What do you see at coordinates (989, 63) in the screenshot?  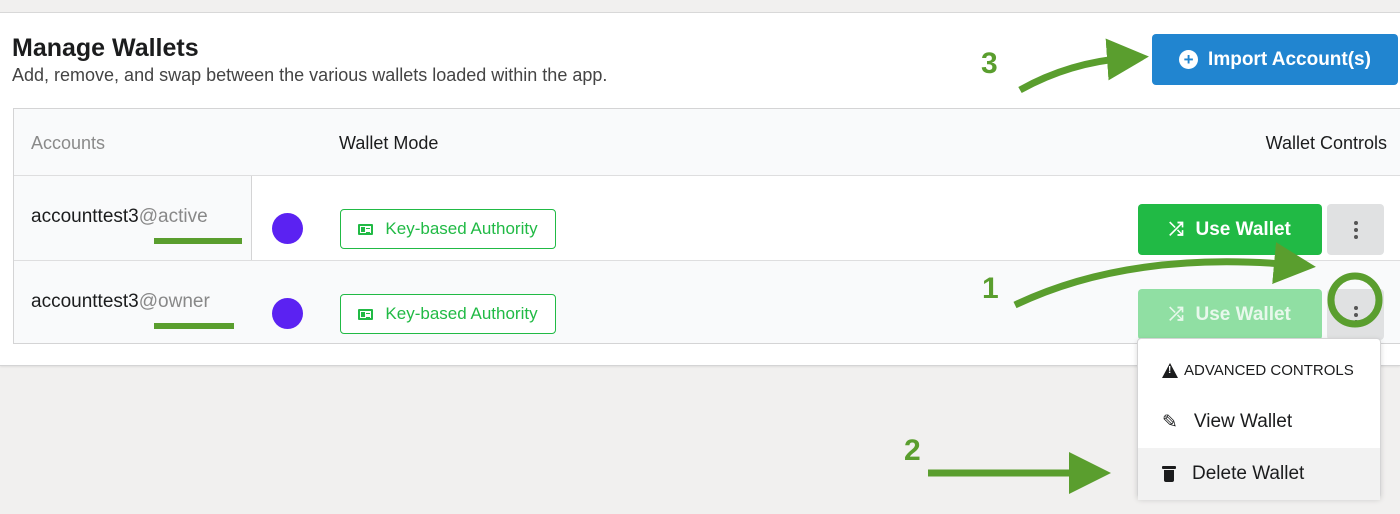 I see `annotation-number-3: 3` at bounding box center [989, 63].